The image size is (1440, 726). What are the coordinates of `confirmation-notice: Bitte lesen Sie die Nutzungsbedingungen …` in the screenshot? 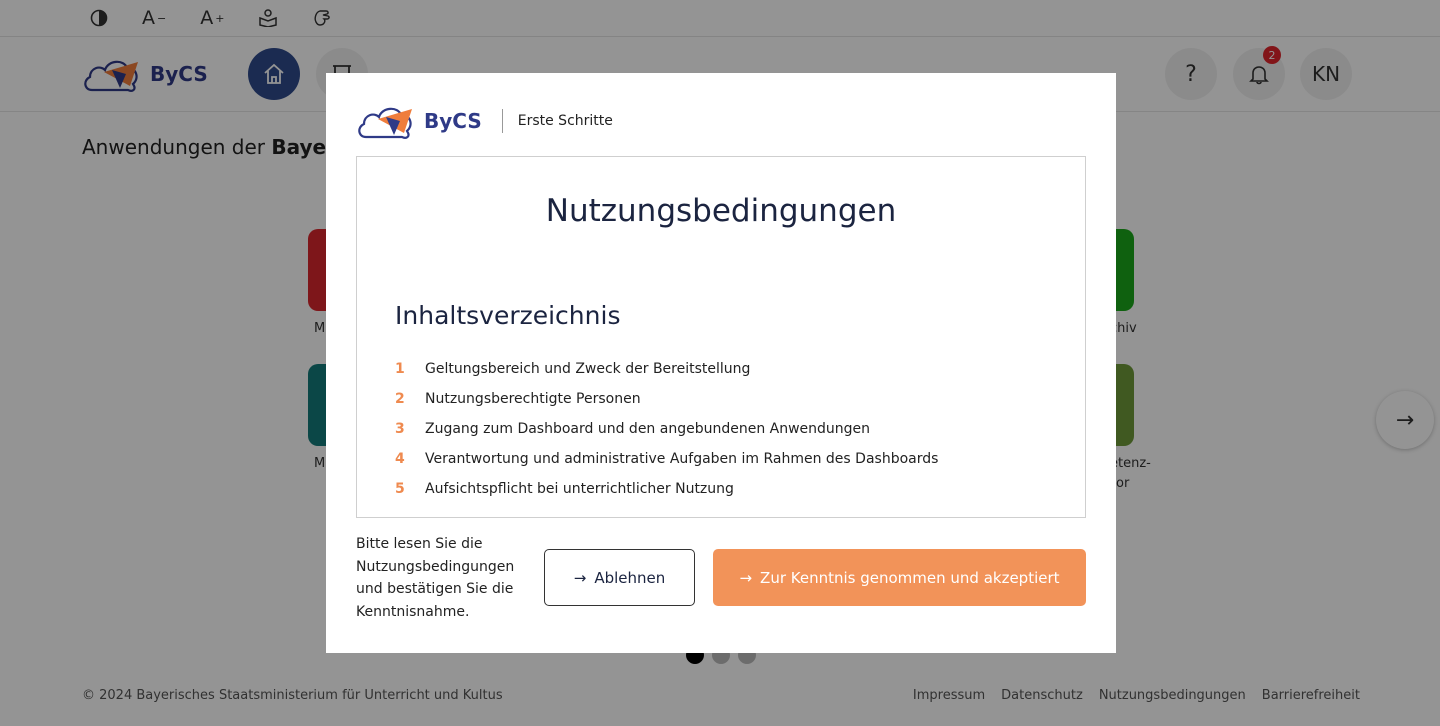 It's located at (435, 578).